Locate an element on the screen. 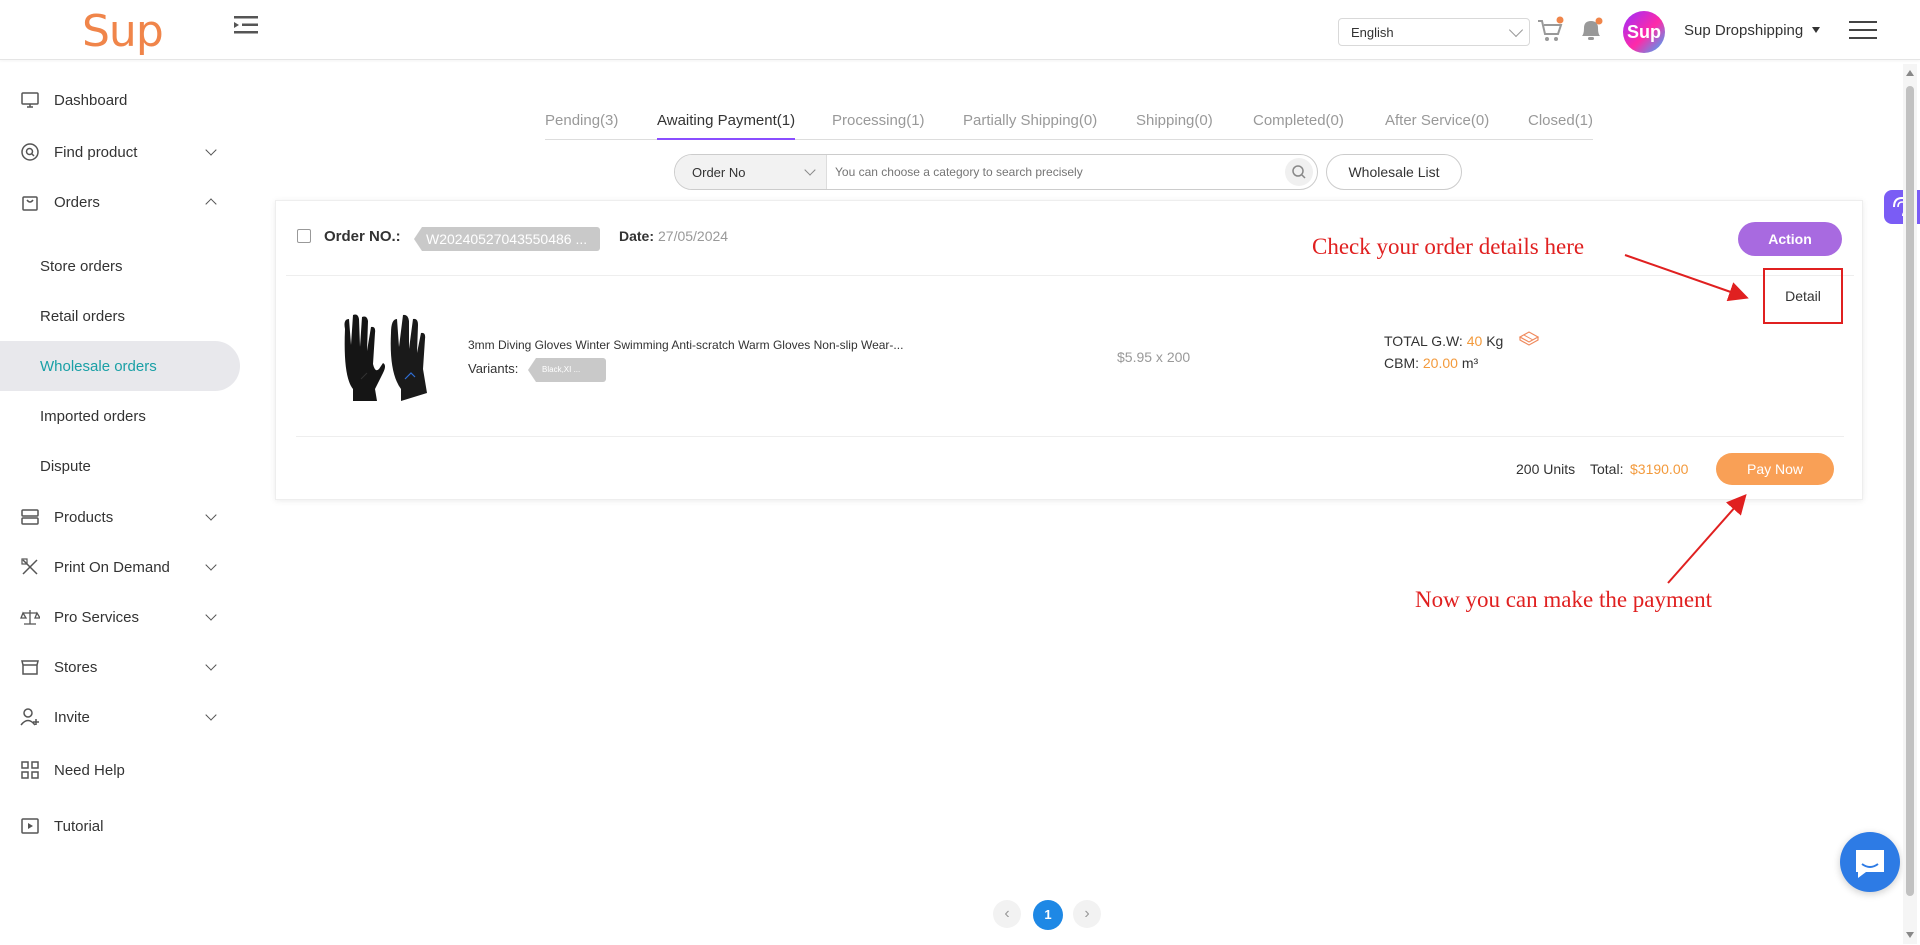 The image size is (1920, 945). cbm-label: CBM: is located at coordinates (1401, 363).